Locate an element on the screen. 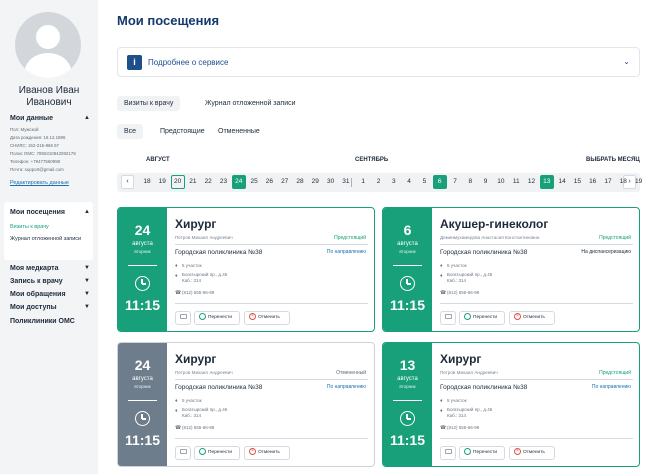 Image resolution: width=650 pixels, height=474 pixels. tab-deferred-journal: Журнал отложенной записи is located at coordinates (250, 103).